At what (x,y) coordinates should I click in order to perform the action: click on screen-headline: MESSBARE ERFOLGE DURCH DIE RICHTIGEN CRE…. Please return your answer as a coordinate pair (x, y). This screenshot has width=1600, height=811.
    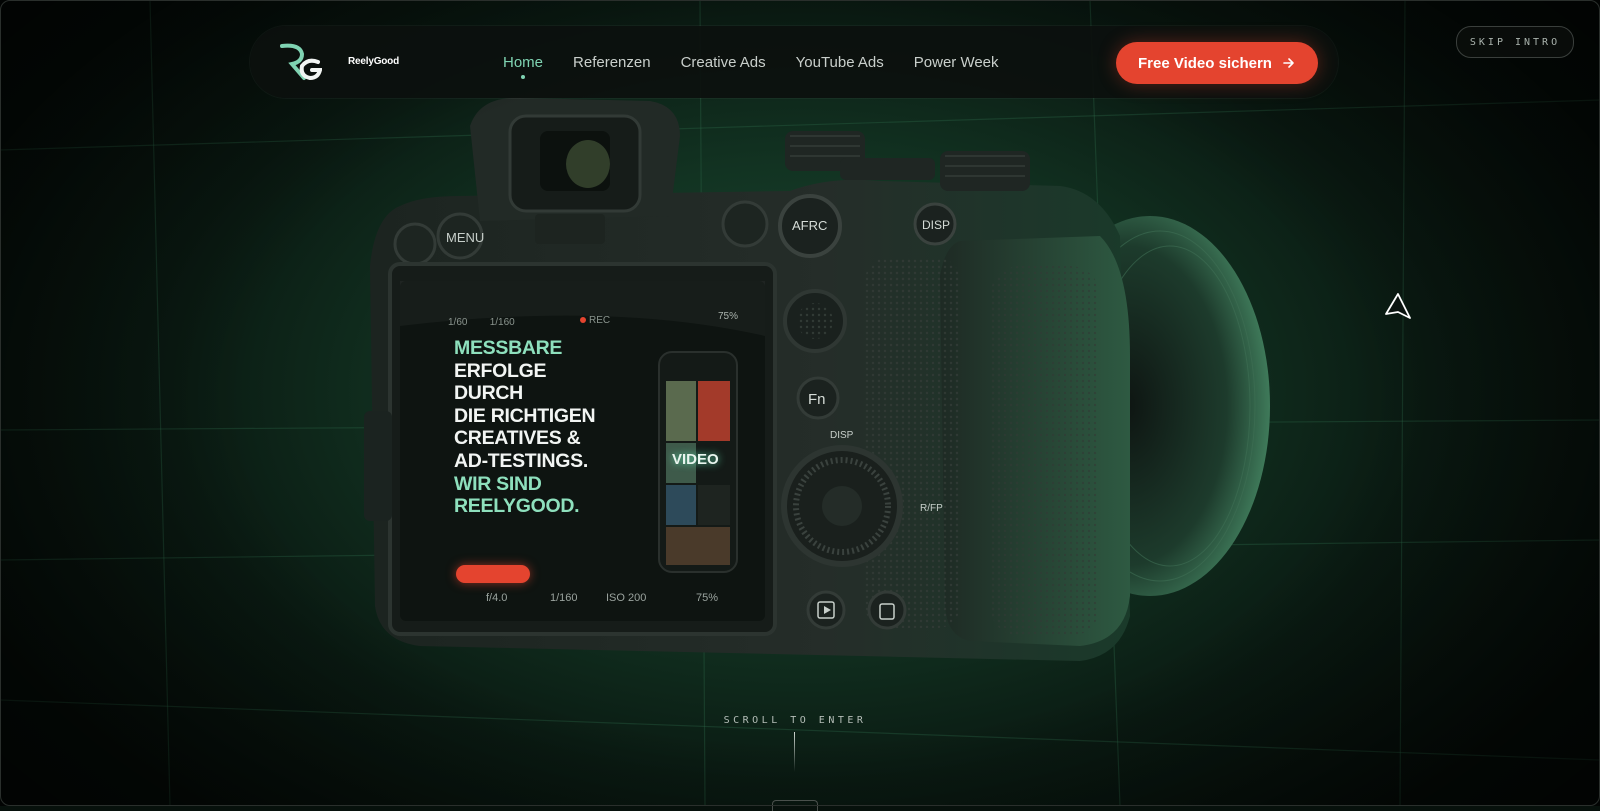
    Looking at the image, I should click on (554, 427).